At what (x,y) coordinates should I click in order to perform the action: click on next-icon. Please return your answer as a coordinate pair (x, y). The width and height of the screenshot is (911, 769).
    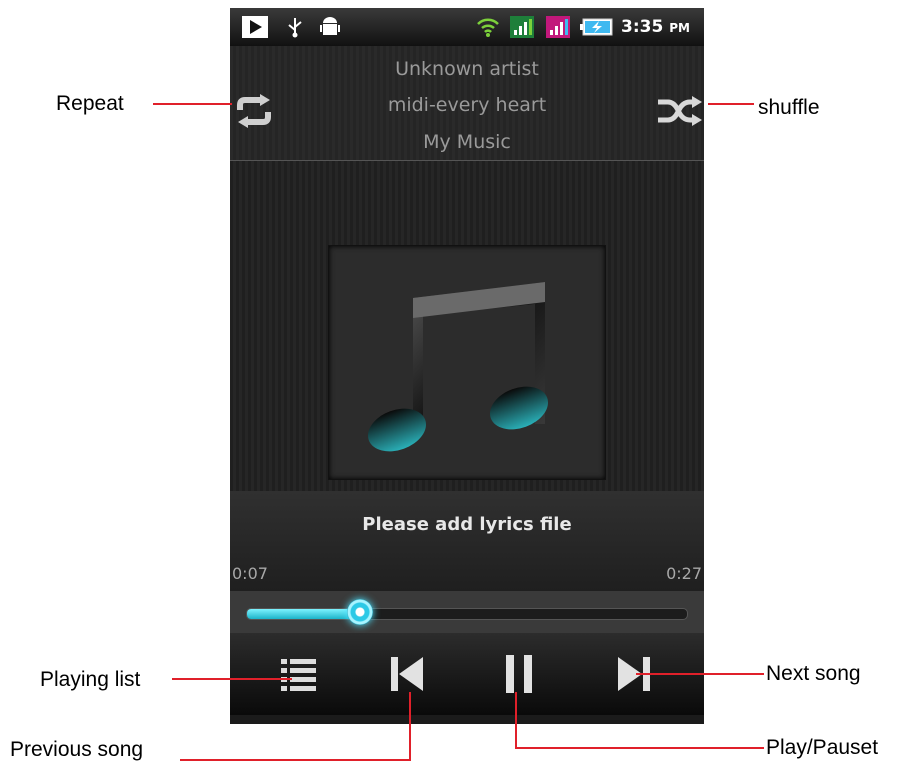
    Looking at the image, I should click on (635, 674).